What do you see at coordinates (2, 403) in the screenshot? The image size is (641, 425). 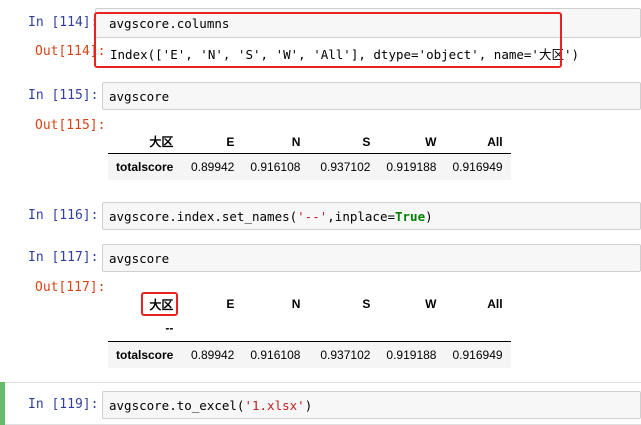 I see `selected-cell-indicator` at bounding box center [2, 403].